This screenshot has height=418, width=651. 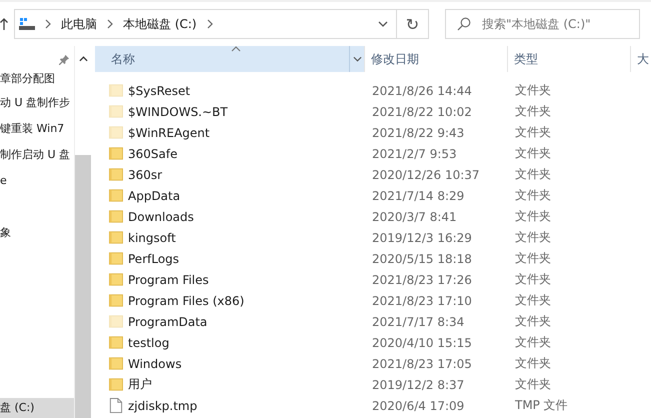 What do you see at coordinates (168, 279) in the screenshot?
I see `file-name: Program Files` at bounding box center [168, 279].